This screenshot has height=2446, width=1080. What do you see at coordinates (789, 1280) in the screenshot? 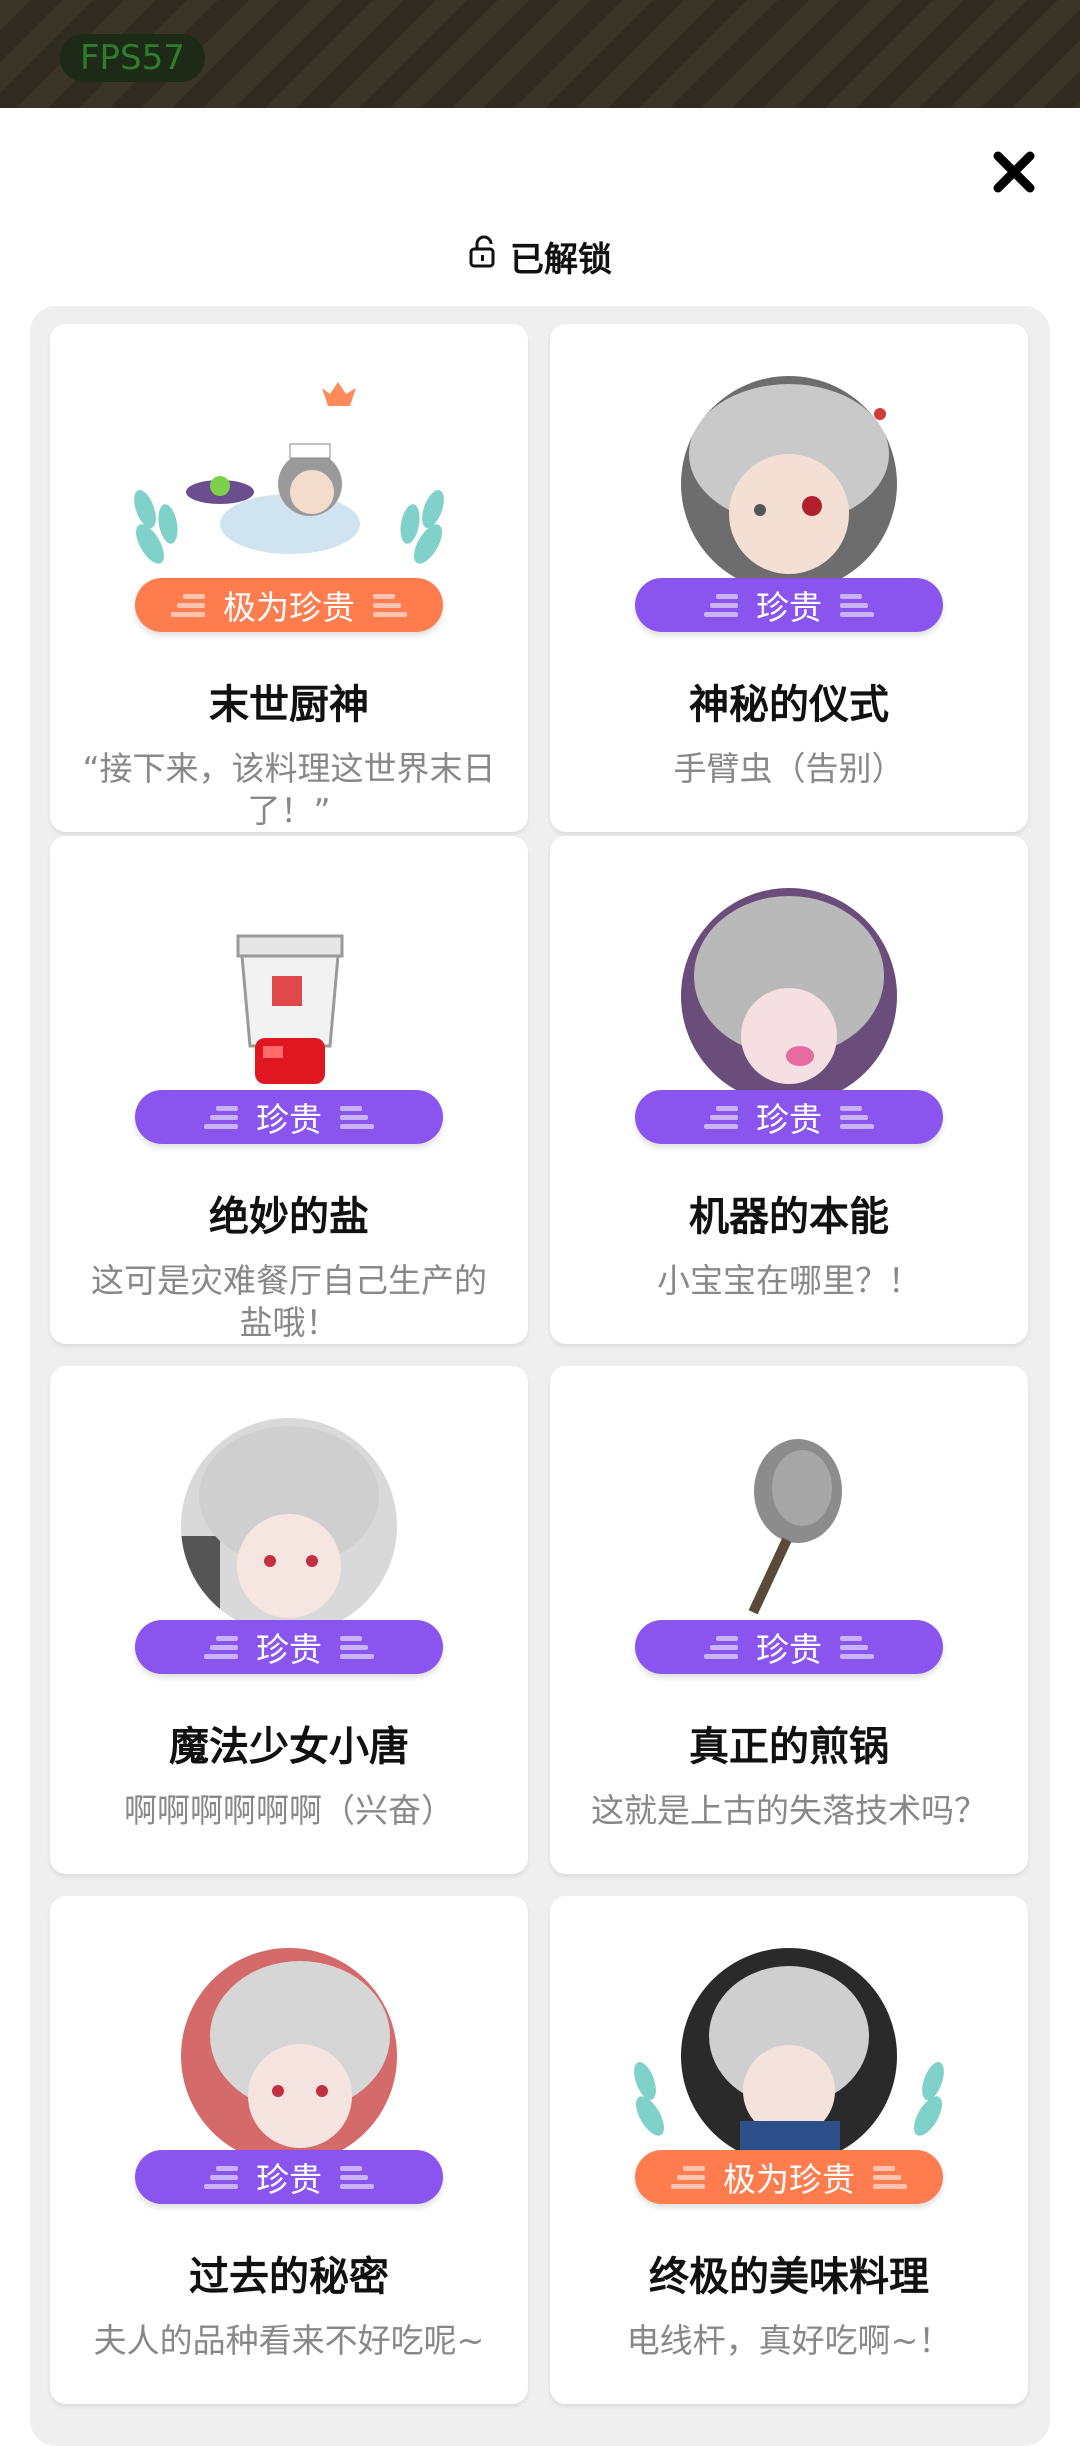
I see `achievement-description: 小宝宝在哪里？！` at bounding box center [789, 1280].